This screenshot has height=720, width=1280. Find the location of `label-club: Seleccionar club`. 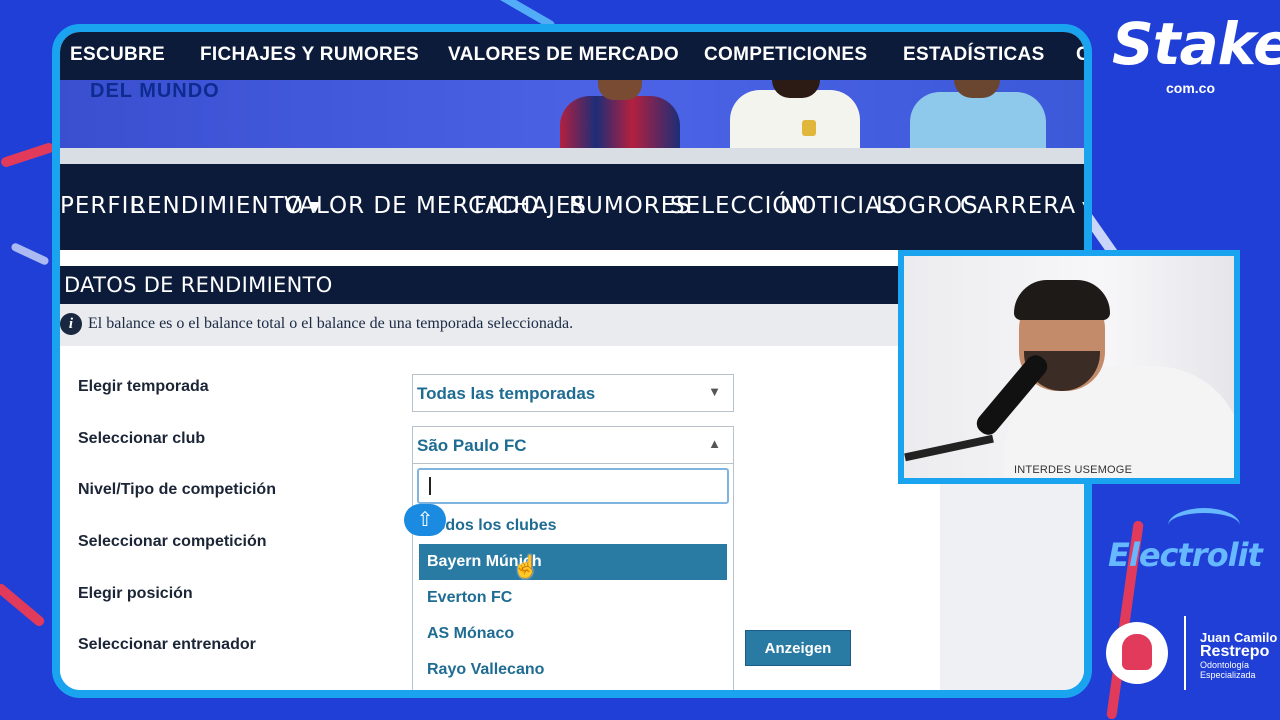

label-club: Seleccionar club is located at coordinates (142, 438).